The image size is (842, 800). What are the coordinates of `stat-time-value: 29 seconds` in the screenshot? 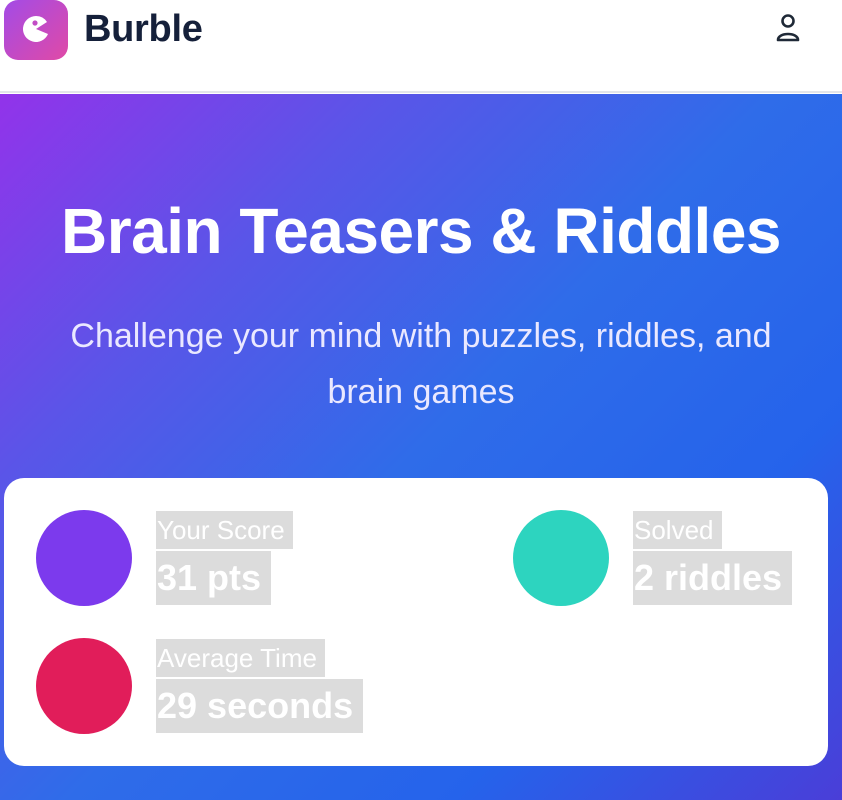 It's located at (260, 706).